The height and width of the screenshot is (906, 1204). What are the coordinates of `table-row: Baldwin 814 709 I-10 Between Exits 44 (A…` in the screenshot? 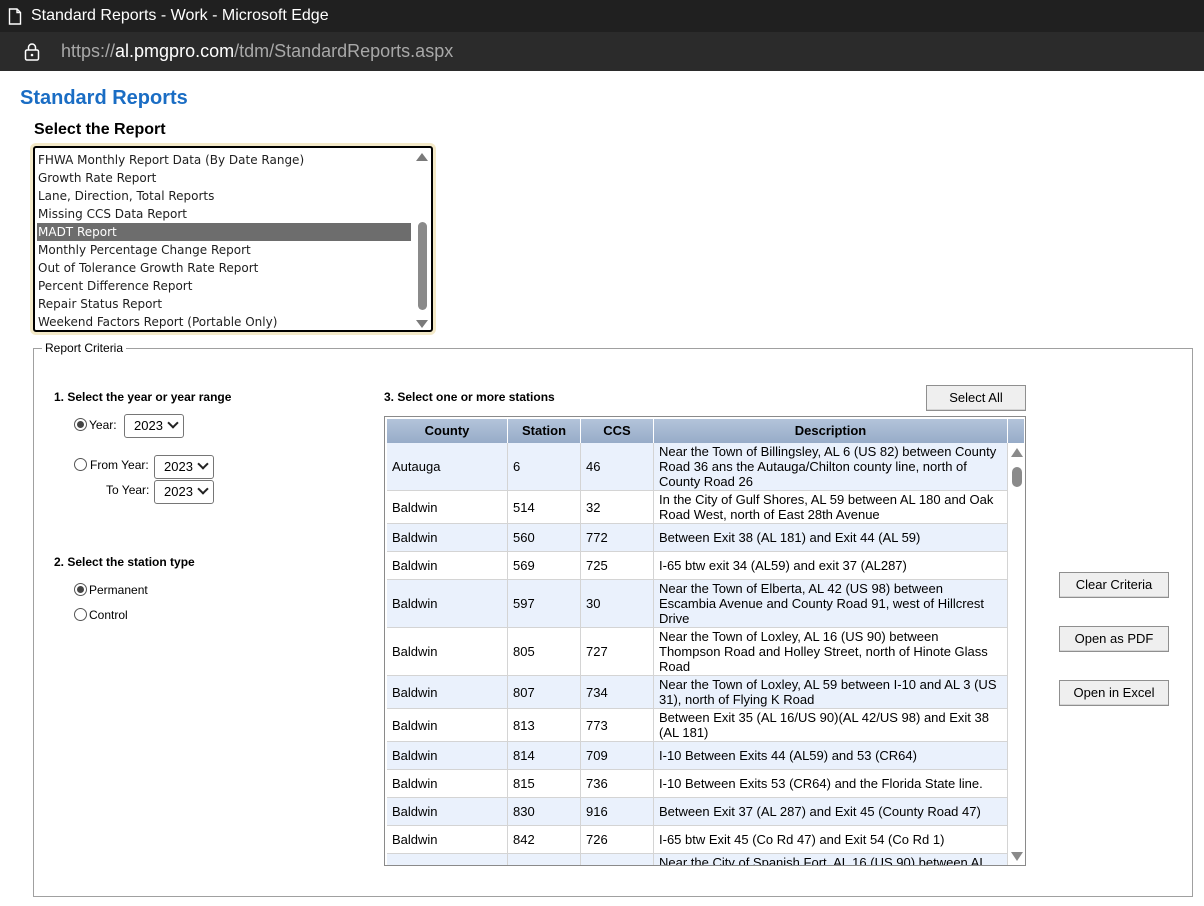 It's located at (697, 756).